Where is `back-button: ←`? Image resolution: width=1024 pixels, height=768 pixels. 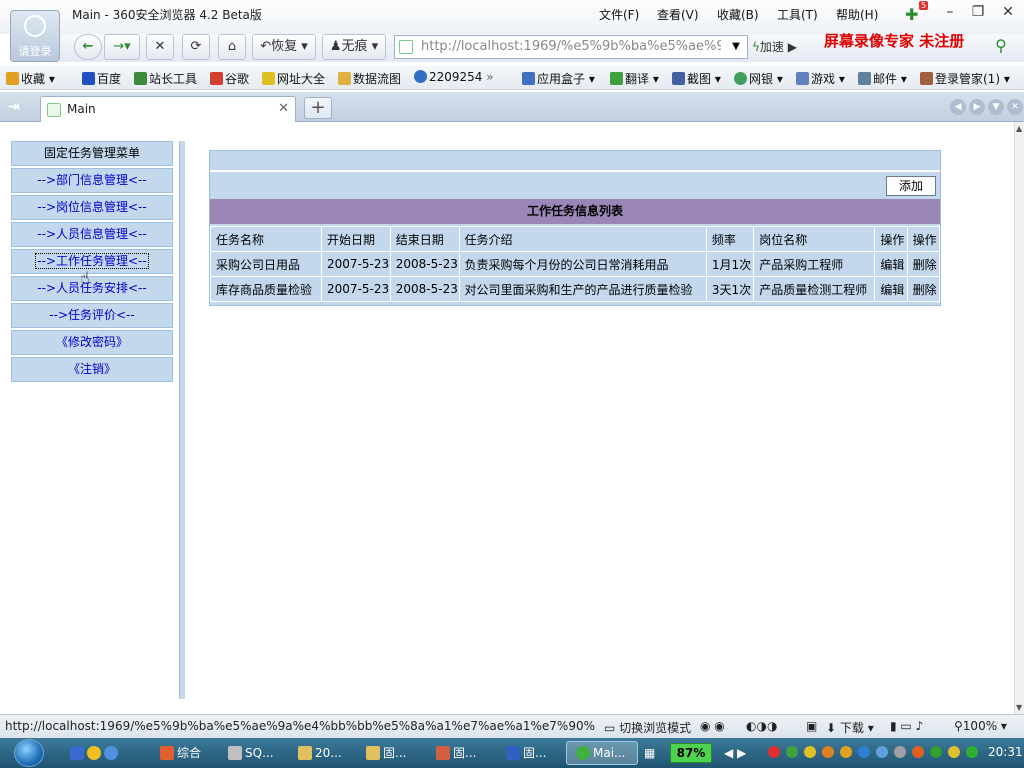 back-button: ← is located at coordinates (88, 47).